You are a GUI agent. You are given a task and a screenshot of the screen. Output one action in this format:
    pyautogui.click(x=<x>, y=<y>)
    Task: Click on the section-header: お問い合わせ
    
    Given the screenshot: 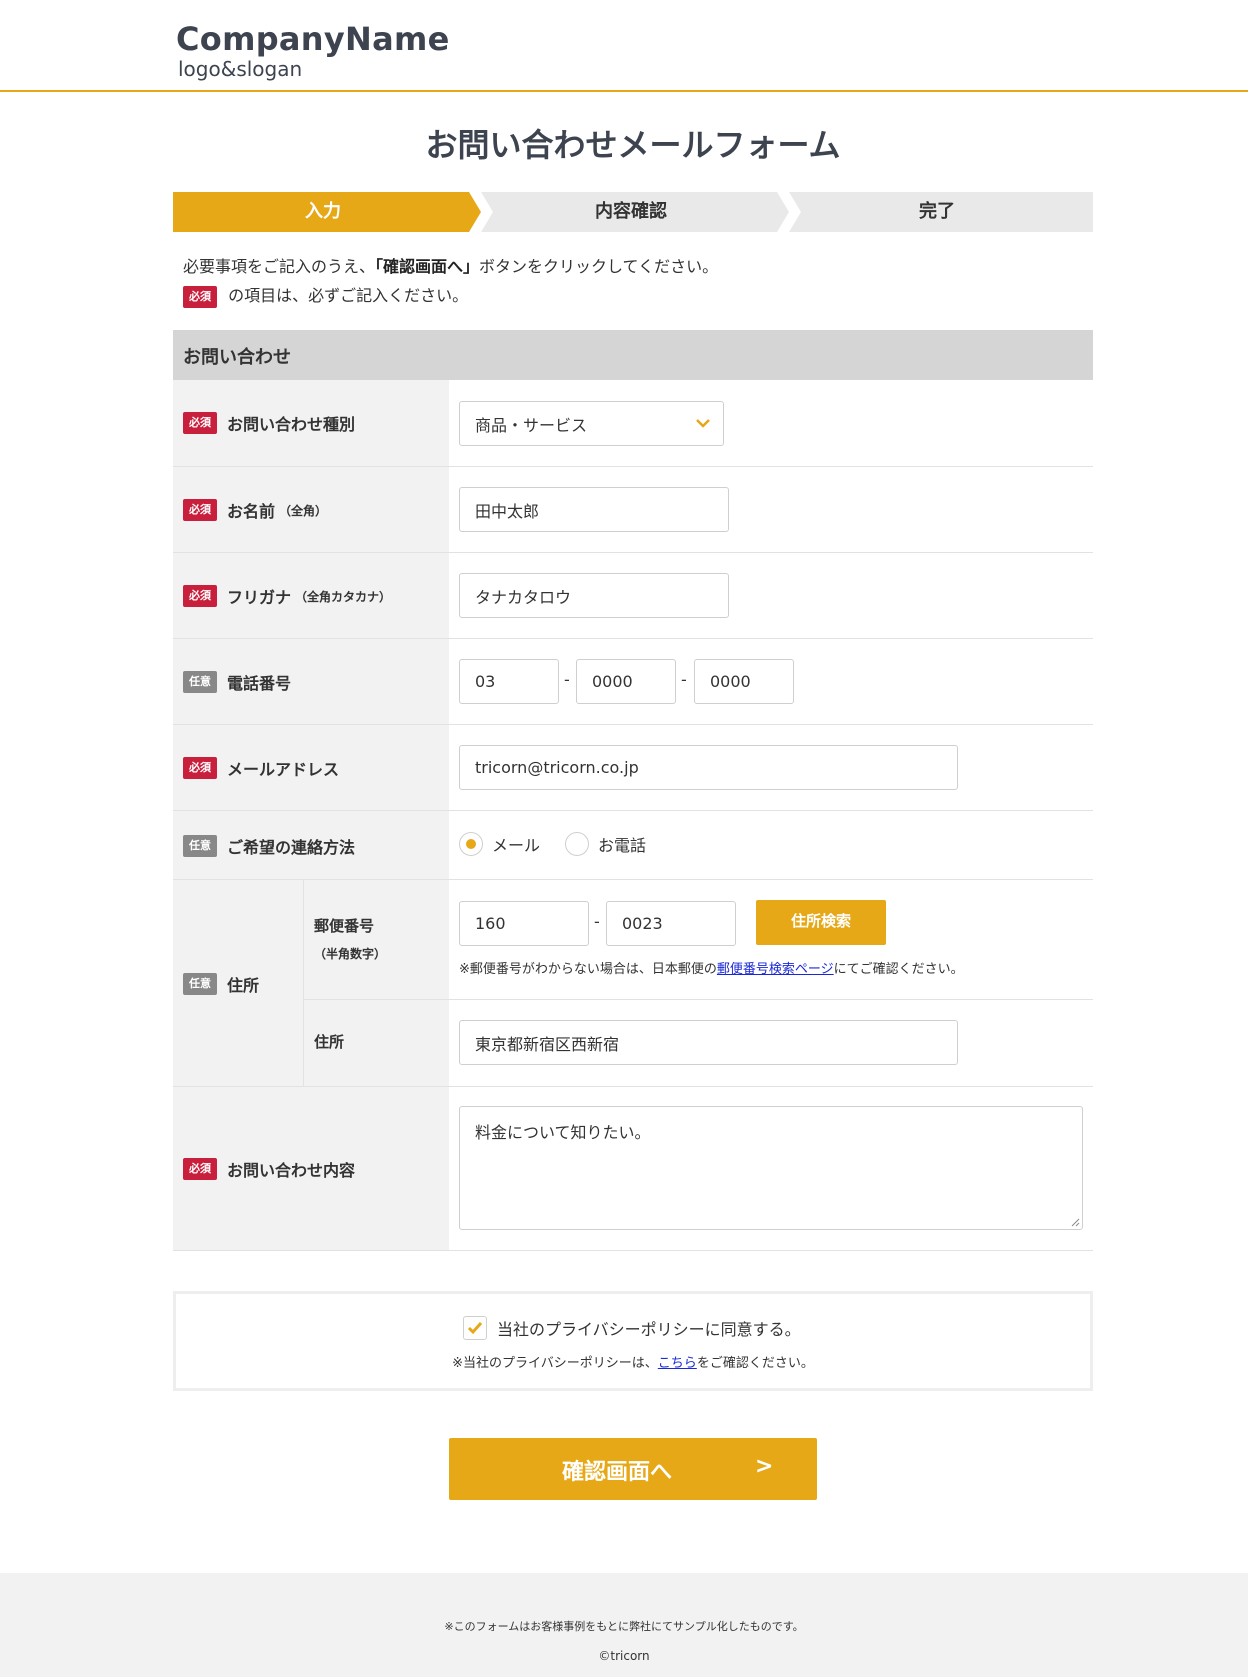 What is the action you would take?
    pyautogui.click(x=633, y=355)
    